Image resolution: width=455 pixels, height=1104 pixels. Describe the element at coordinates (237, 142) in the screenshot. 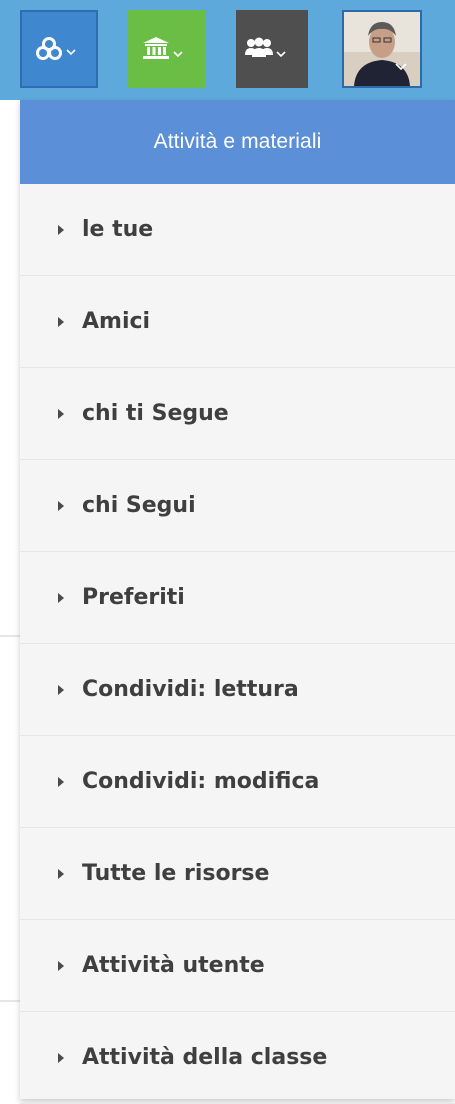

I see `dropdown-title: Attività e materiali` at that location.